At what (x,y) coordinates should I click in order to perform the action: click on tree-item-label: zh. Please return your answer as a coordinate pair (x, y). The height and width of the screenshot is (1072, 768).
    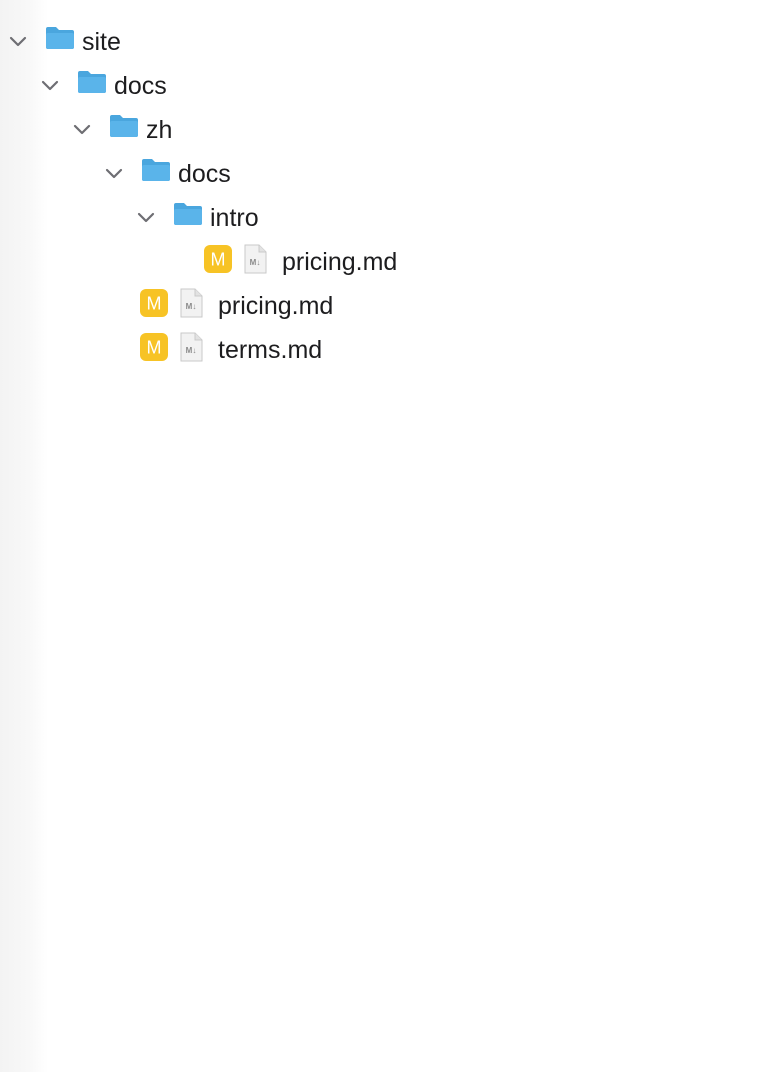
    Looking at the image, I should click on (159, 130).